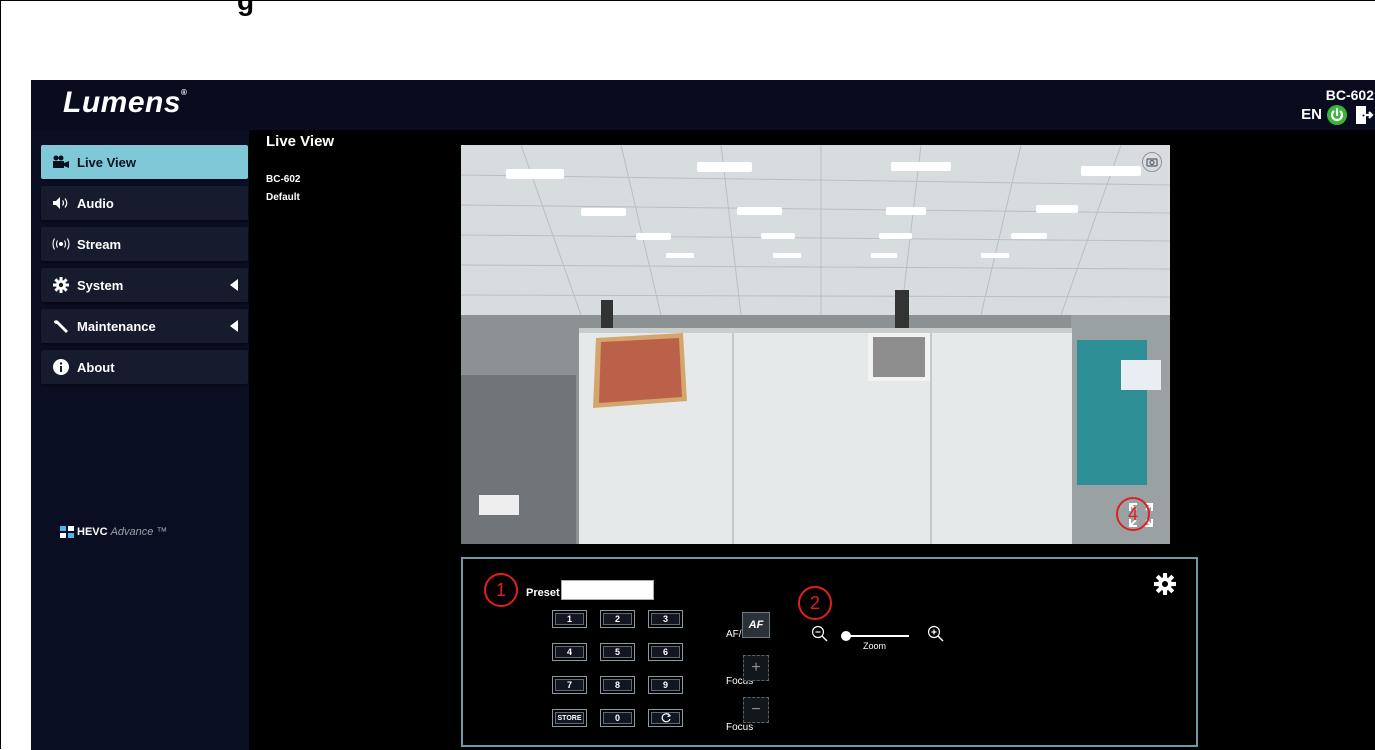 The width and height of the screenshot is (1375, 750). I want to click on preset-key-5: 5, so click(617, 652).